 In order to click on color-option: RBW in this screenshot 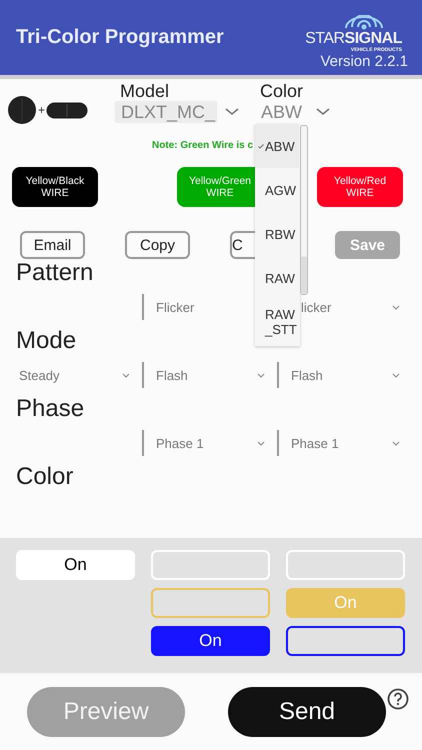, I will do `click(277, 234)`.